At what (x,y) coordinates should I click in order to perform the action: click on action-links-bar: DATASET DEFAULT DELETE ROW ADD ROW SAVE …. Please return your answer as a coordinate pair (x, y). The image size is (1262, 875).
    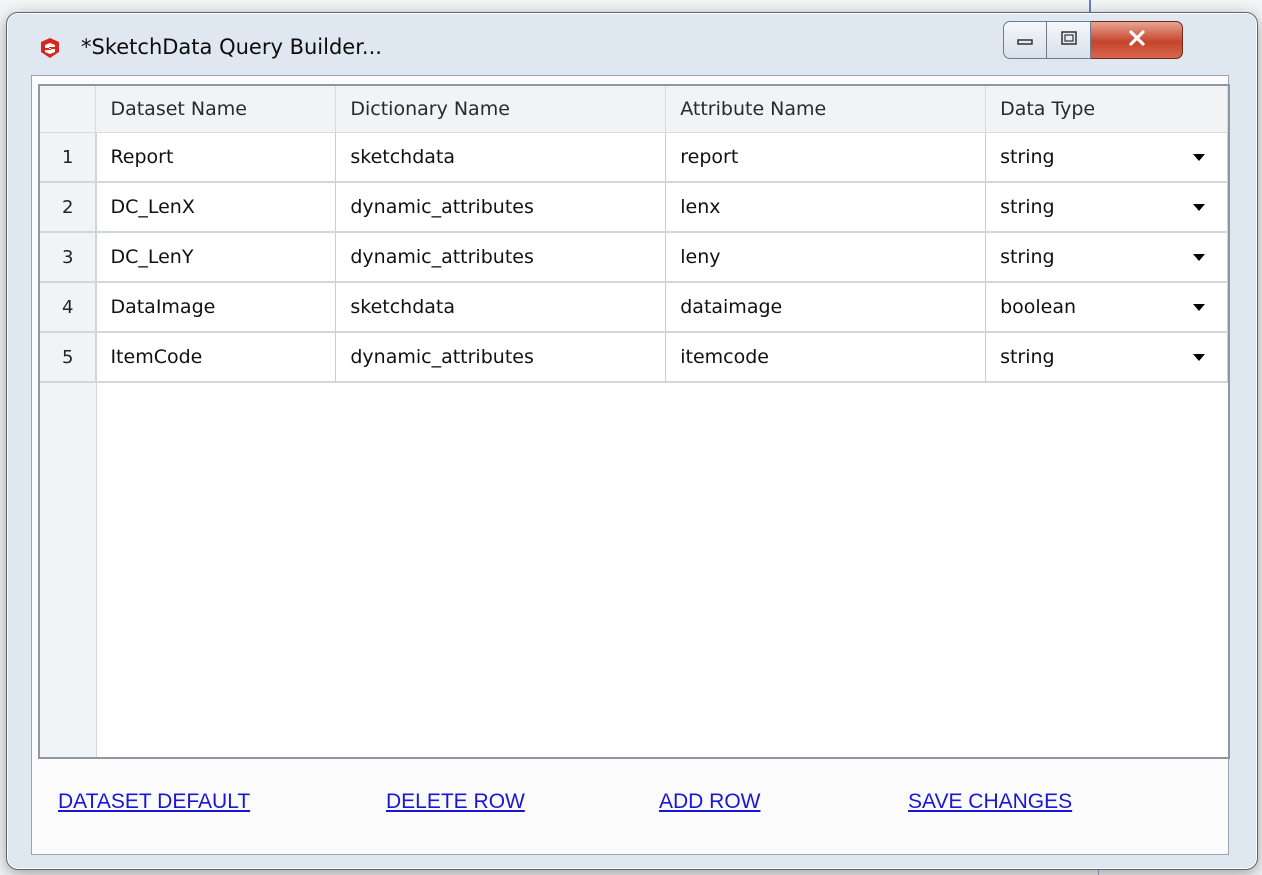
    Looking at the image, I should click on (630, 802).